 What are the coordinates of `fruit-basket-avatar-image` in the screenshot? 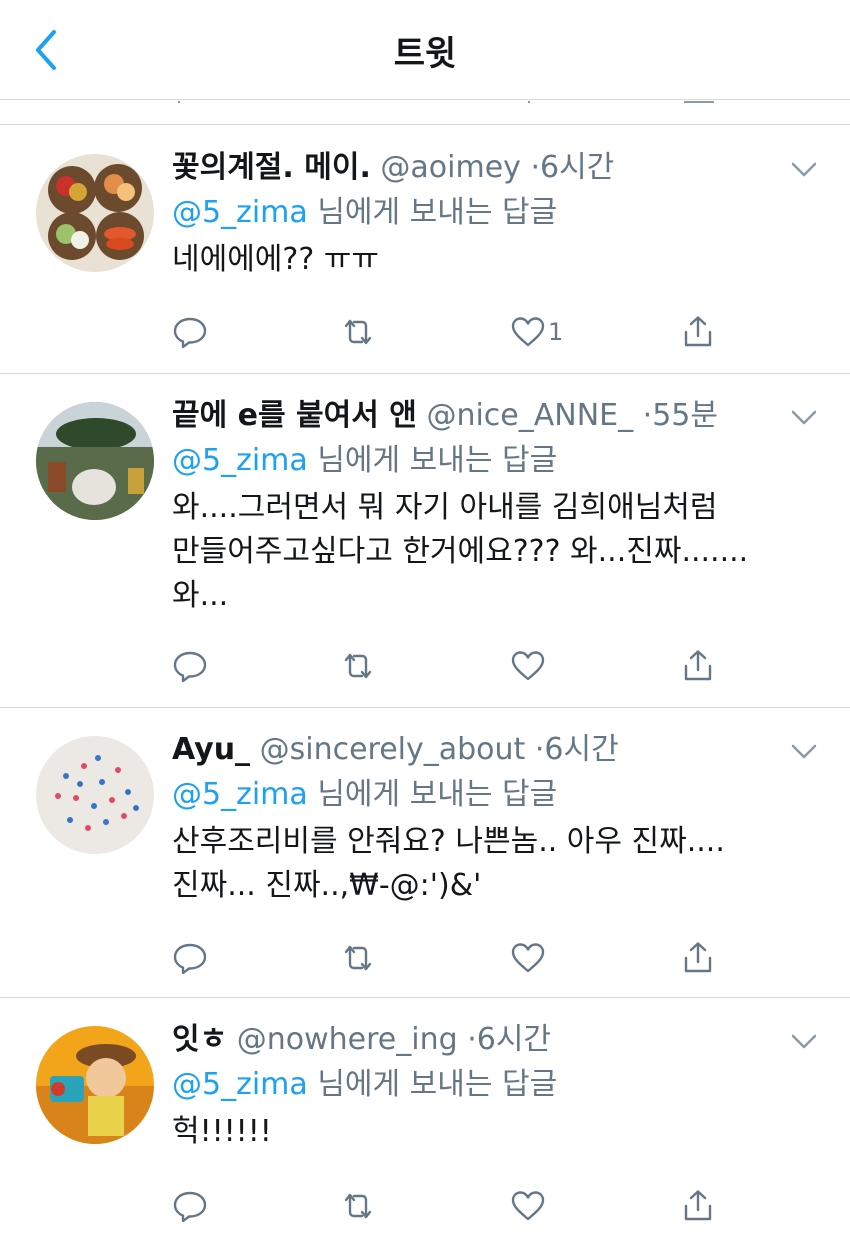 It's located at (95, 213).